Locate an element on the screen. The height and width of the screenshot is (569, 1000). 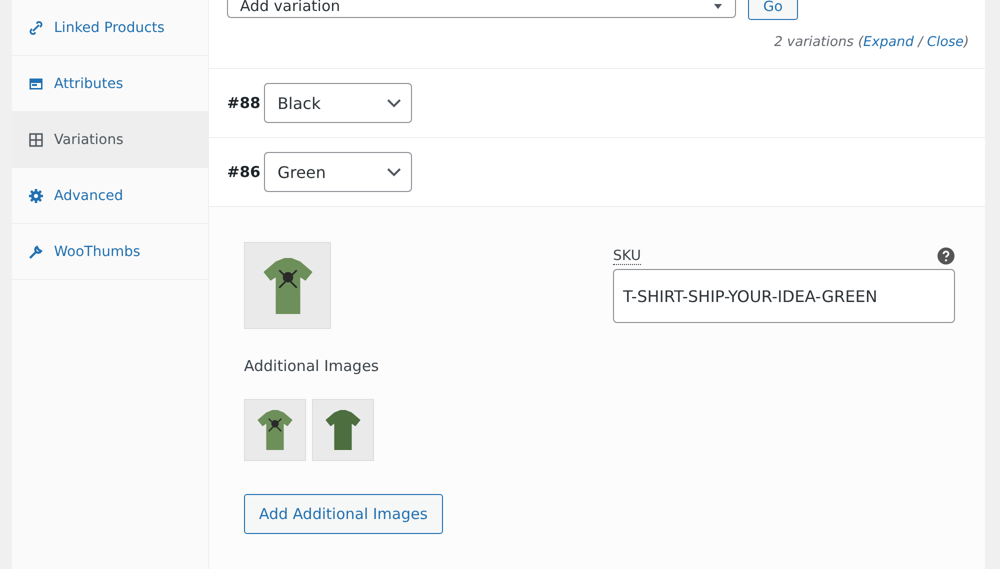
variation-id: #88 is located at coordinates (243, 103).